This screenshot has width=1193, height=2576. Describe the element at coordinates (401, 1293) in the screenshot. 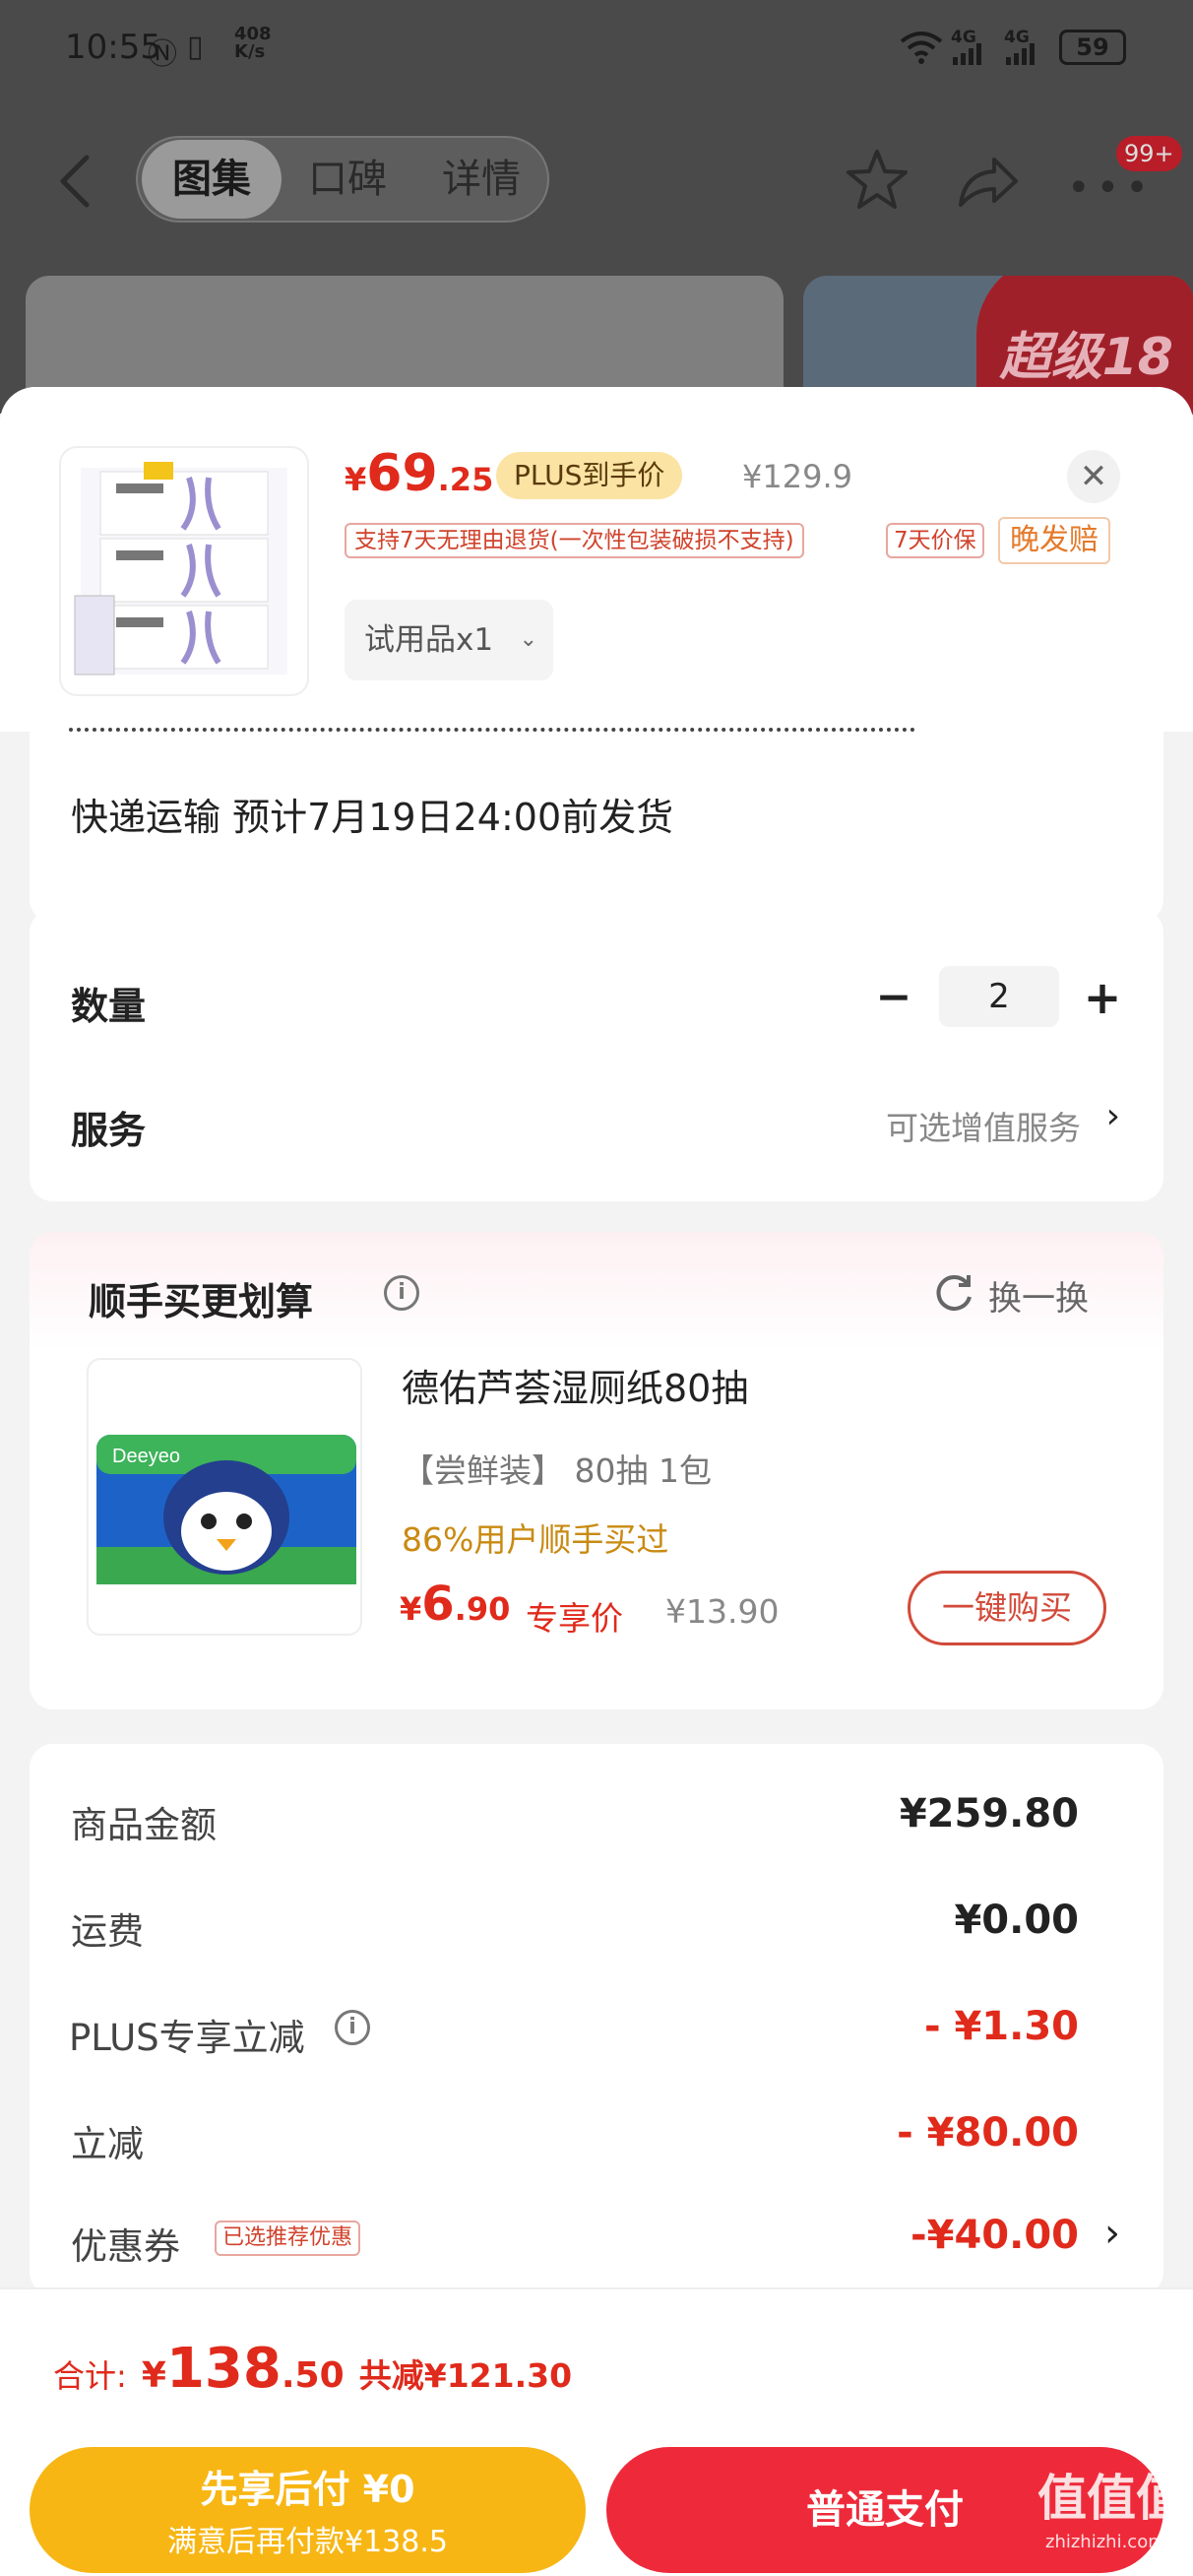

I see `info-icon: i` at that location.